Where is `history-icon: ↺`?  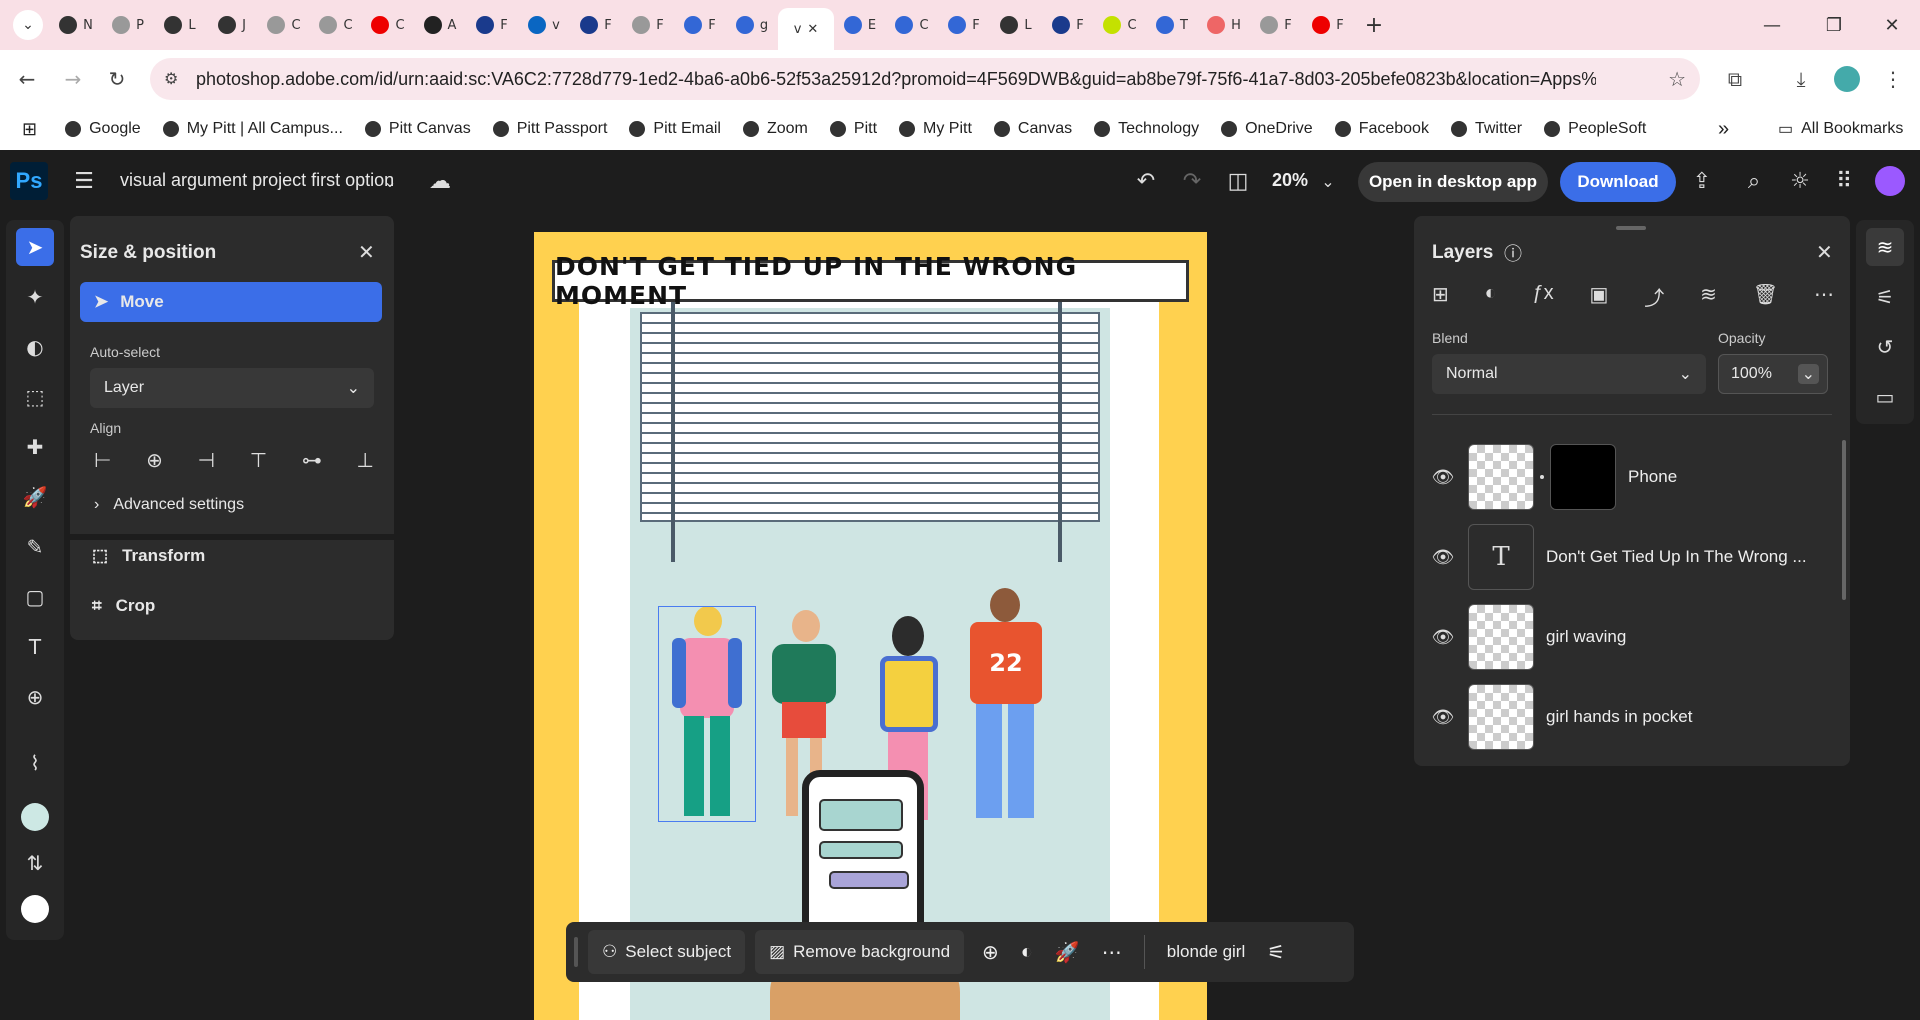
history-icon: ↺ is located at coordinates (1885, 347).